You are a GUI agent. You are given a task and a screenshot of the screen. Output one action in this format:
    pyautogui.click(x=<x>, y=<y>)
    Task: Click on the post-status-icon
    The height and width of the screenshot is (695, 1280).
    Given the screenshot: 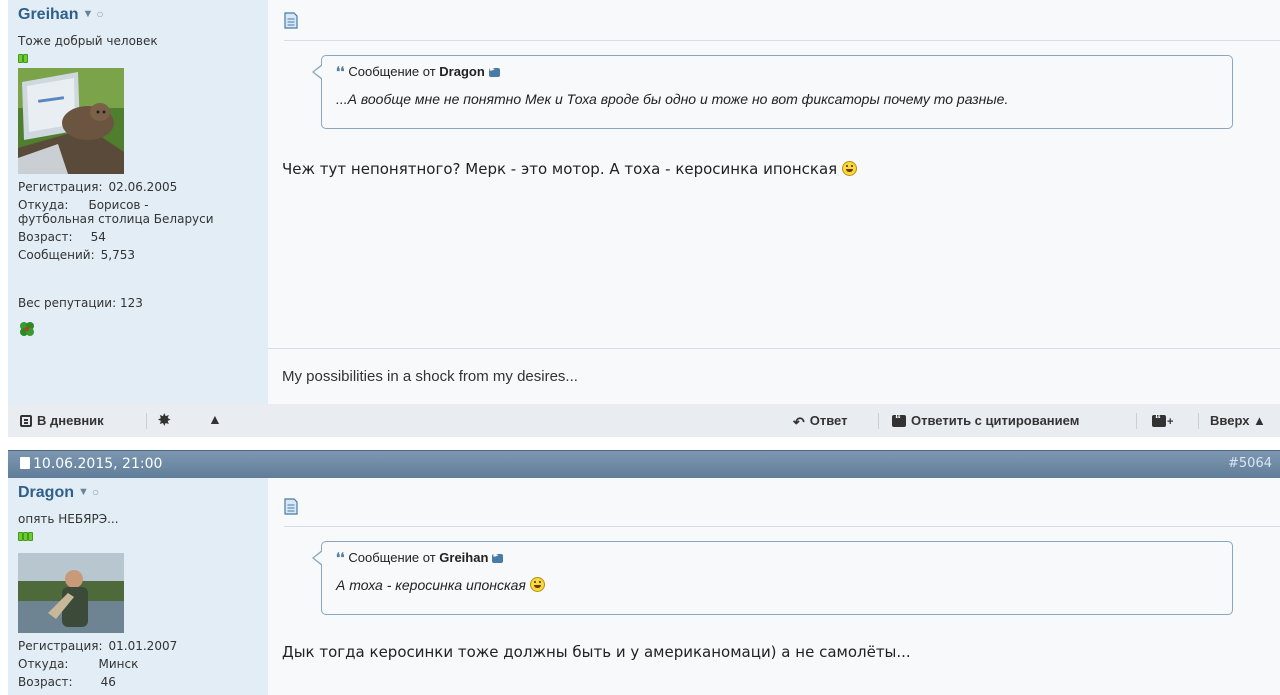 What is the action you would take?
    pyautogui.click(x=25, y=463)
    